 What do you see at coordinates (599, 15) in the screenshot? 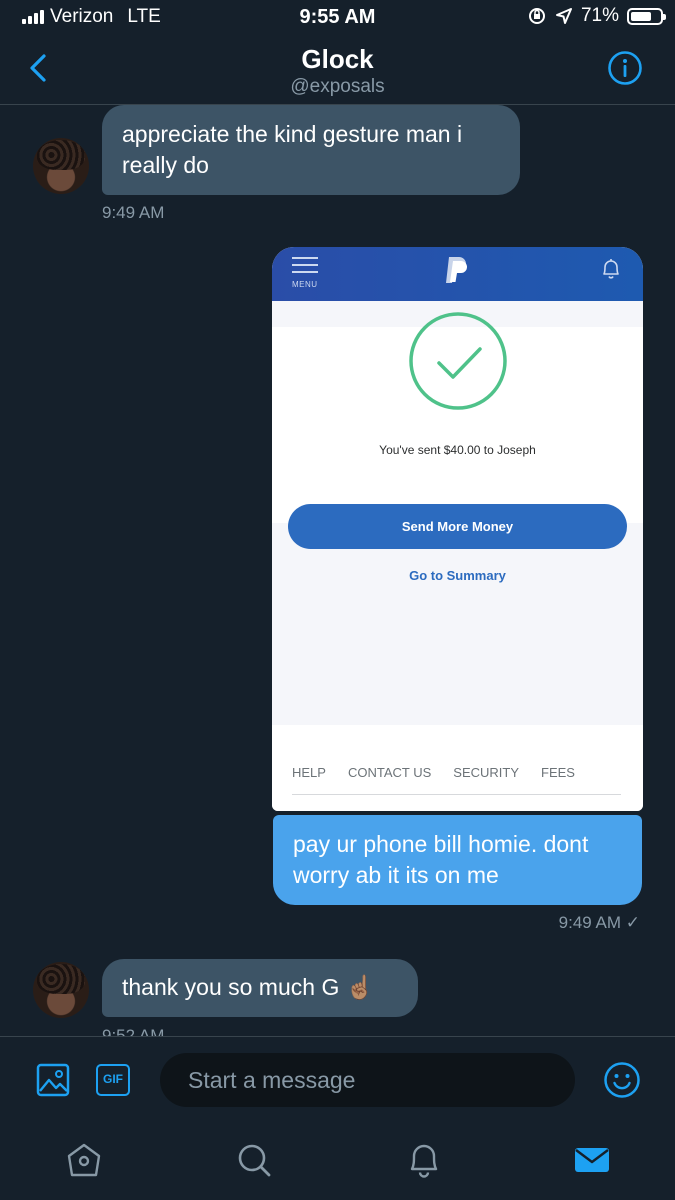
I see `battery-percent: 71%` at bounding box center [599, 15].